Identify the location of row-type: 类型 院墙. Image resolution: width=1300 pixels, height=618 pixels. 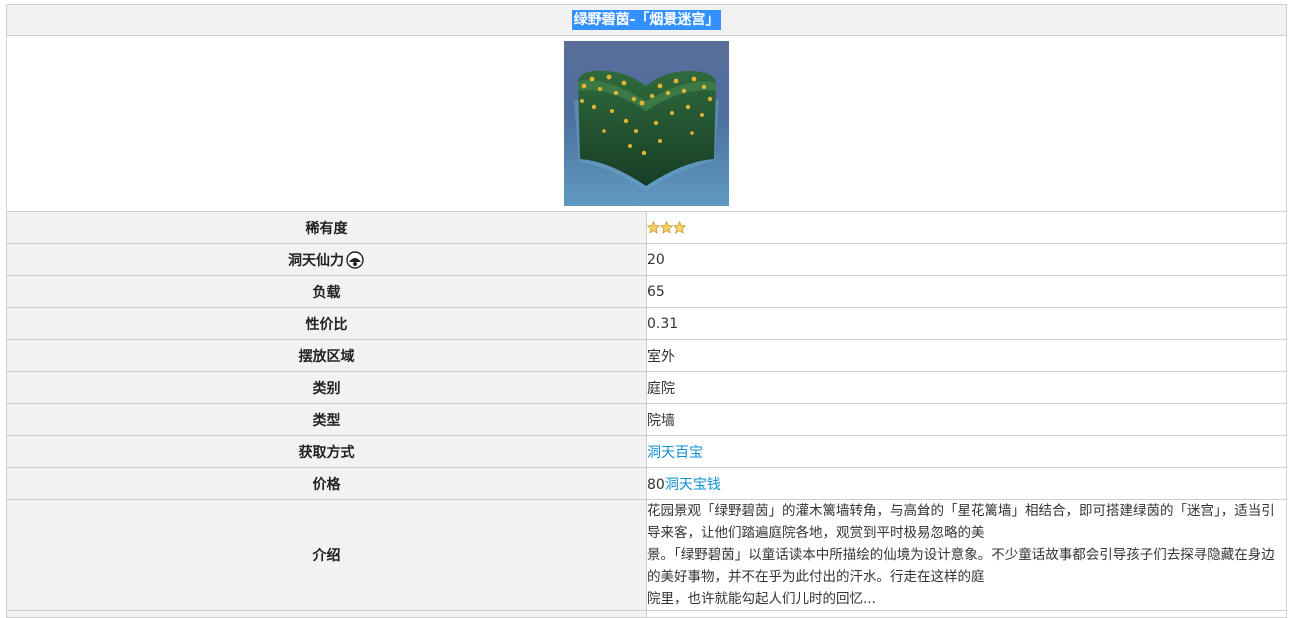
(646, 419).